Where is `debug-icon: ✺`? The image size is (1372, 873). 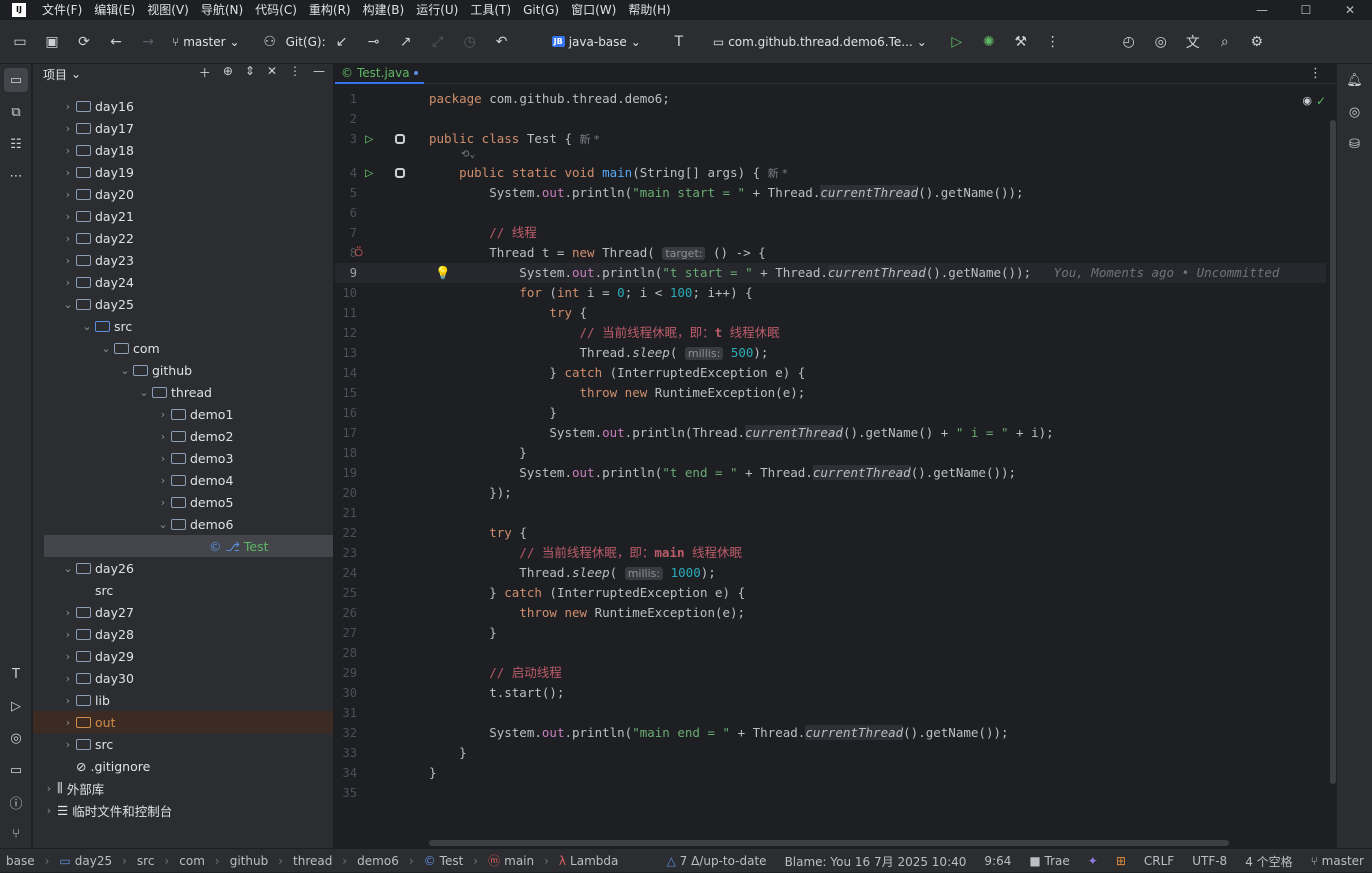
debug-icon: ✺ is located at coordinates (989, 42).